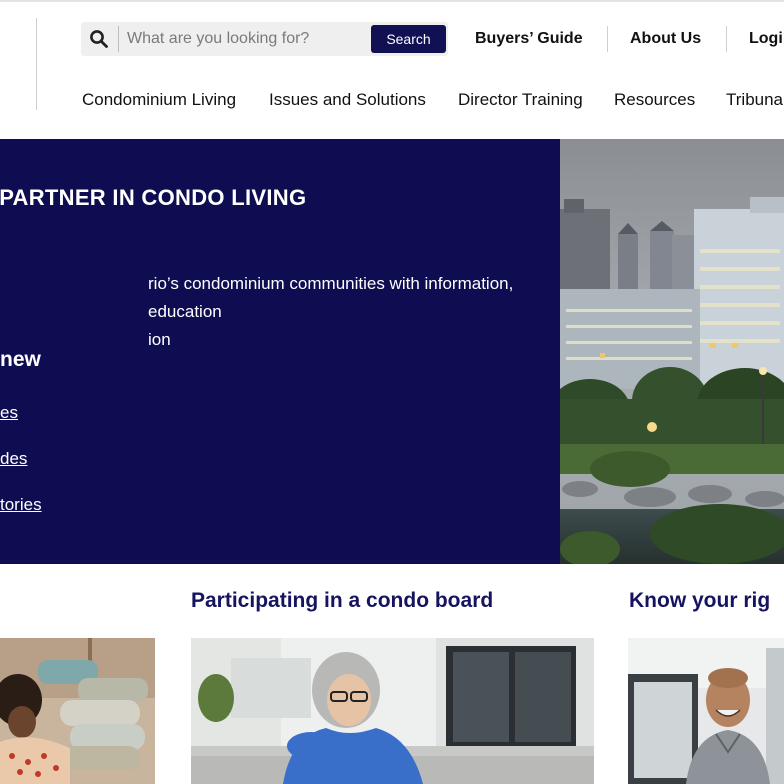  Describe the element at coordinates (408, 39) in the screenshot. I see `search-button: Search` at that location.